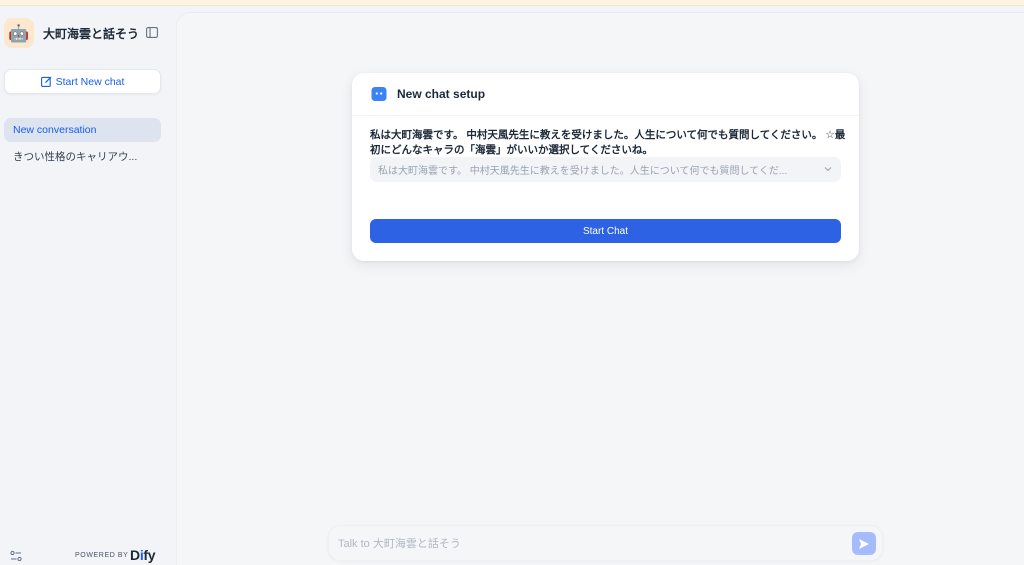 This screenshot has width=1024, height=565. Describe the element at coordinates (441, 94) in the screenshot. I see `card-title: New chat setup` at that location.